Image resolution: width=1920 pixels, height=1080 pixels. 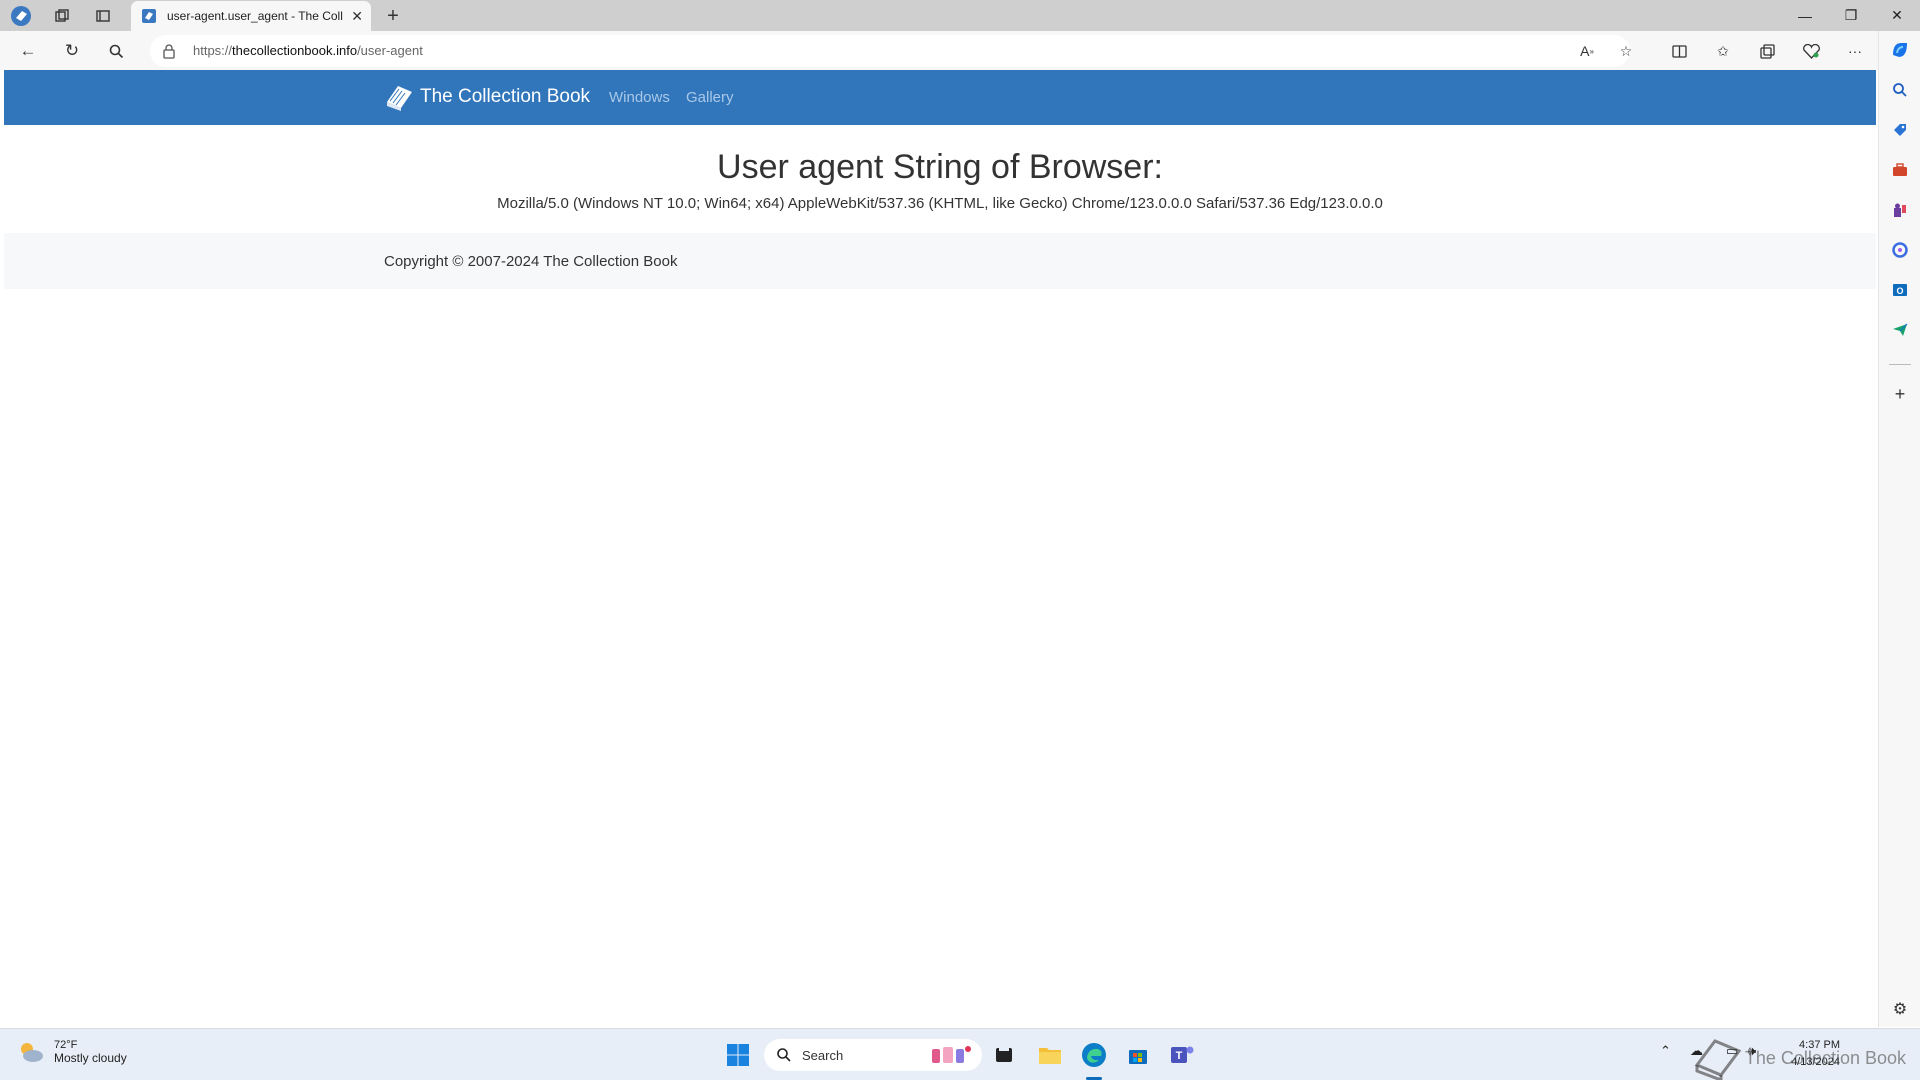 I want to click on taskbar-search-label: Search, so click(x=823, y=1055).